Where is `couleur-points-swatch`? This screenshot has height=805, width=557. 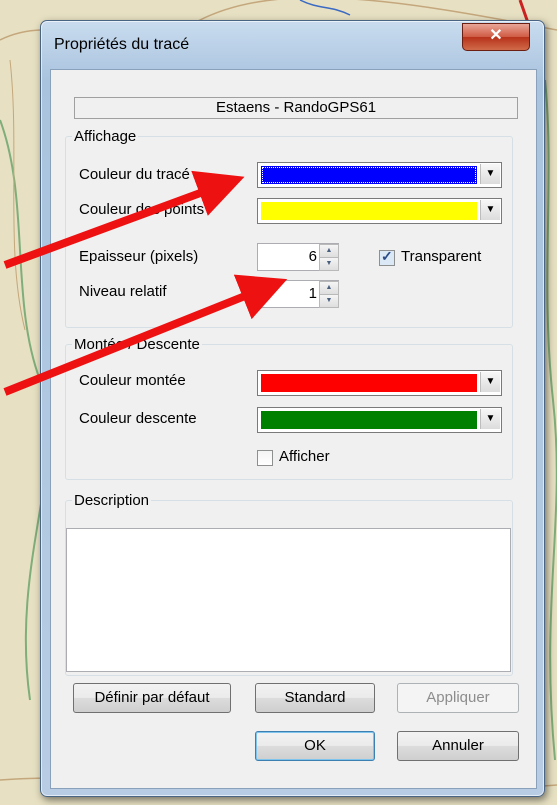 couleur-points-swatch is located at coordinates (369, 211).